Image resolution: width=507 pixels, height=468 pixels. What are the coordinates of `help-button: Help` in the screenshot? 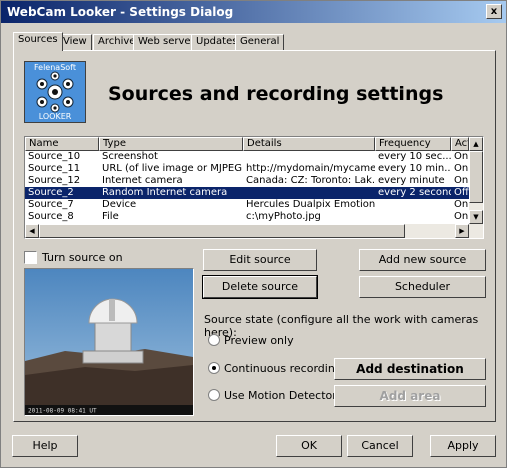 It's located at (45, 446).